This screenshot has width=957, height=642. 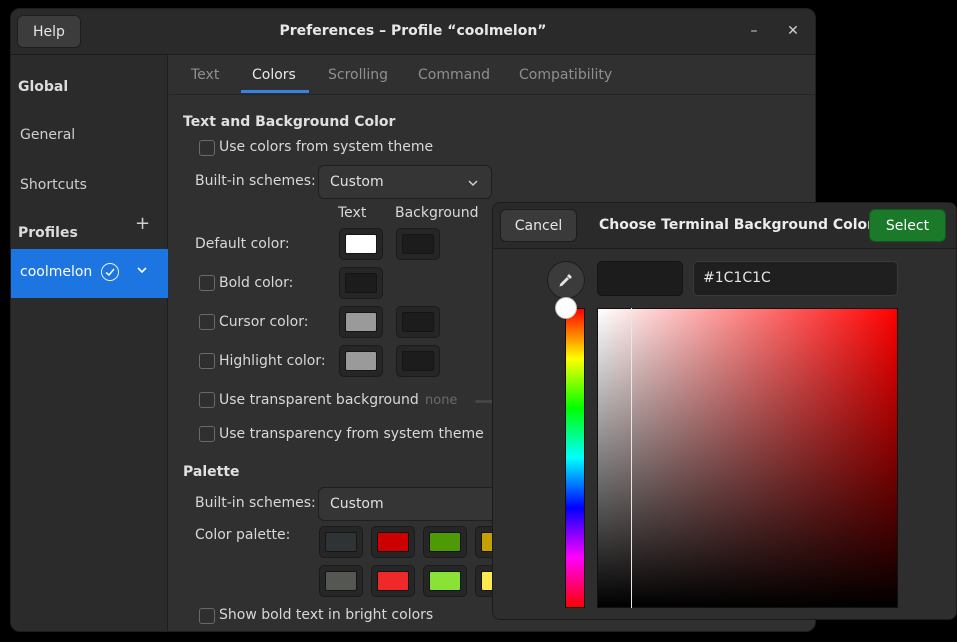 What do you see at coordinates (207, 400) in the screenshot?
I see `transparent-background-checkbox` at bounding box center [207, 400].